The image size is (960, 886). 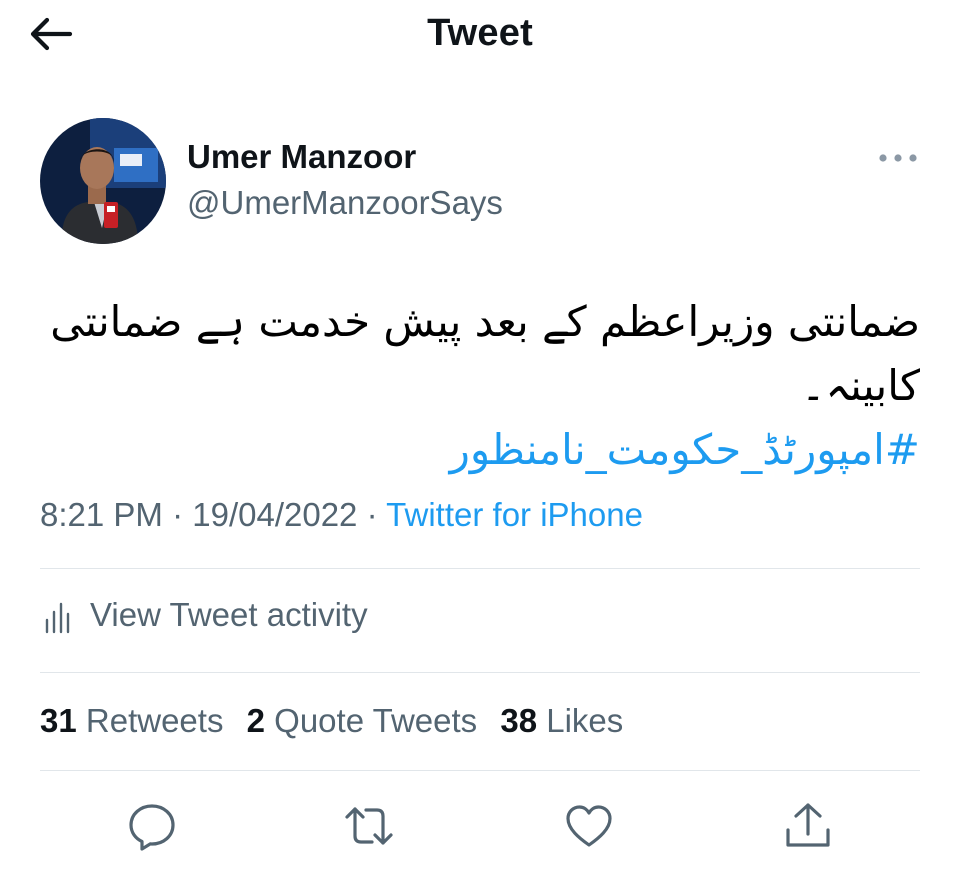 I want to click on more-options-button, so click(x=898, y=158).